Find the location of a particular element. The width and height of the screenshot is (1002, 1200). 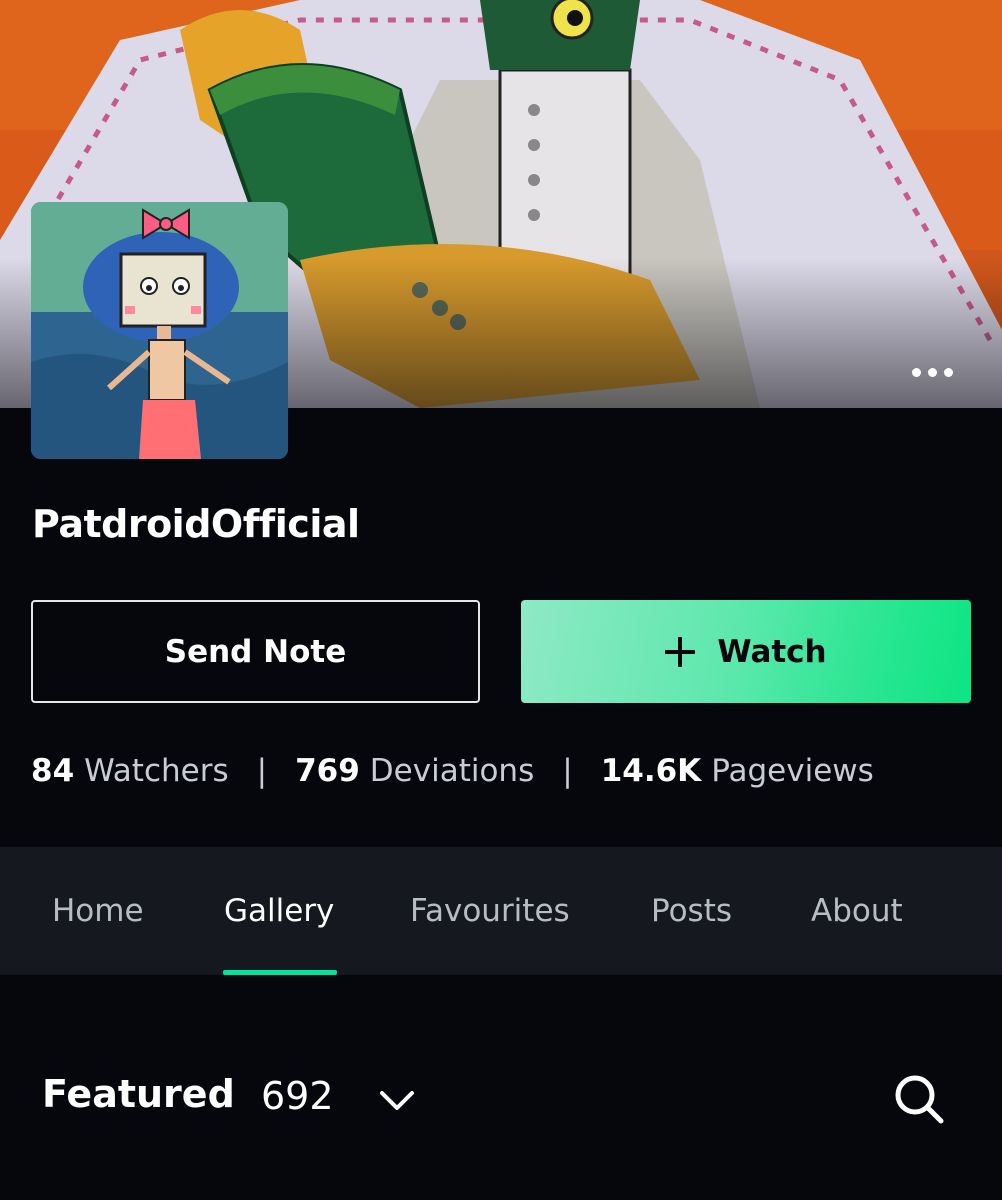

tab-home: Home is located at coordinates (98, 911).